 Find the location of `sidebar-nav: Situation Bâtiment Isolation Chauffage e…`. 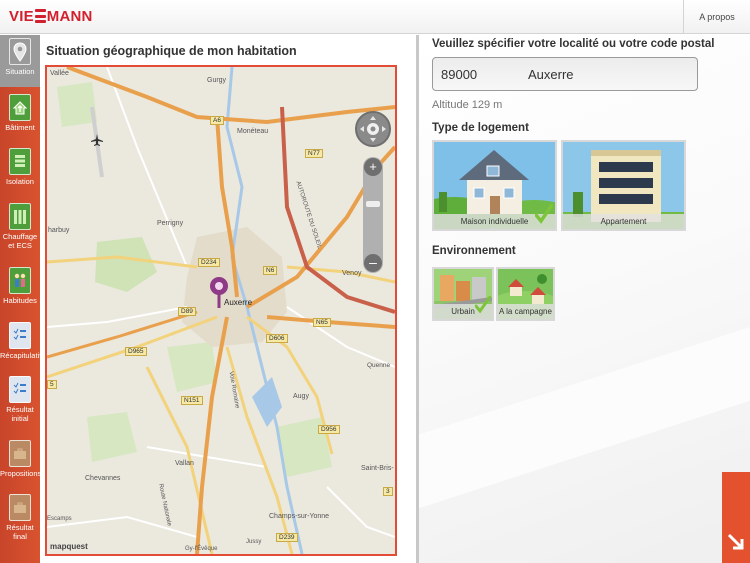

sidebar-nav: Situation Bâtiment Isolation Chauffage e… is located at coordinates (20, 299).